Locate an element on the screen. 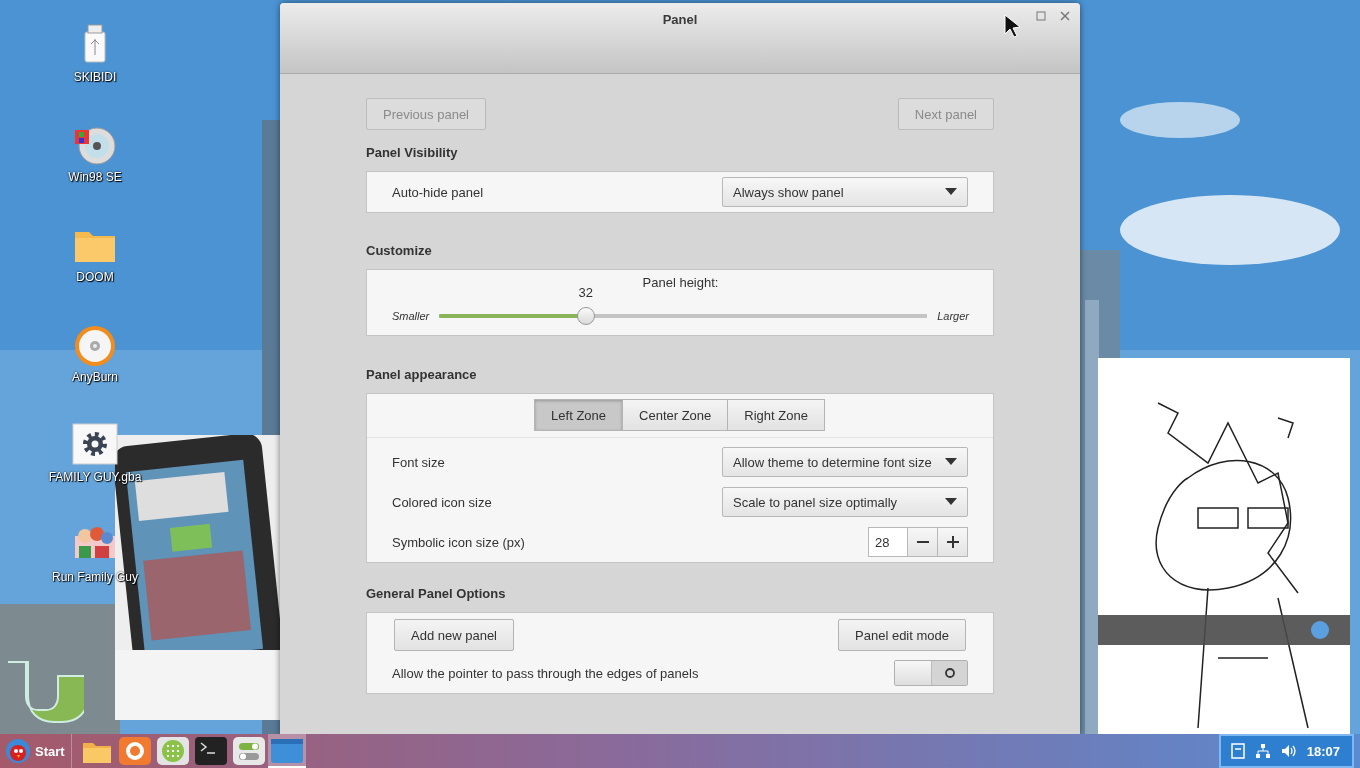 The height and width of the screenshot is (768, 1360). toggle-icon is located at coordinates (248, 751).